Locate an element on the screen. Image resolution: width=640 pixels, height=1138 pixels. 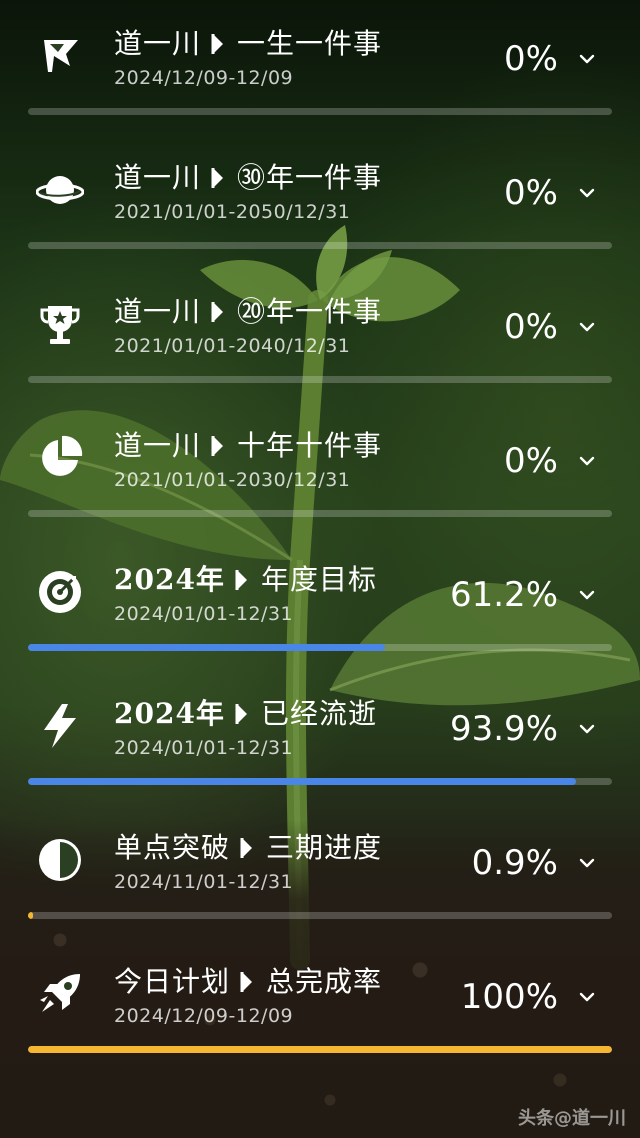
item-title-suffix: ⑳年一件事 is located at coordinates (310, 311).